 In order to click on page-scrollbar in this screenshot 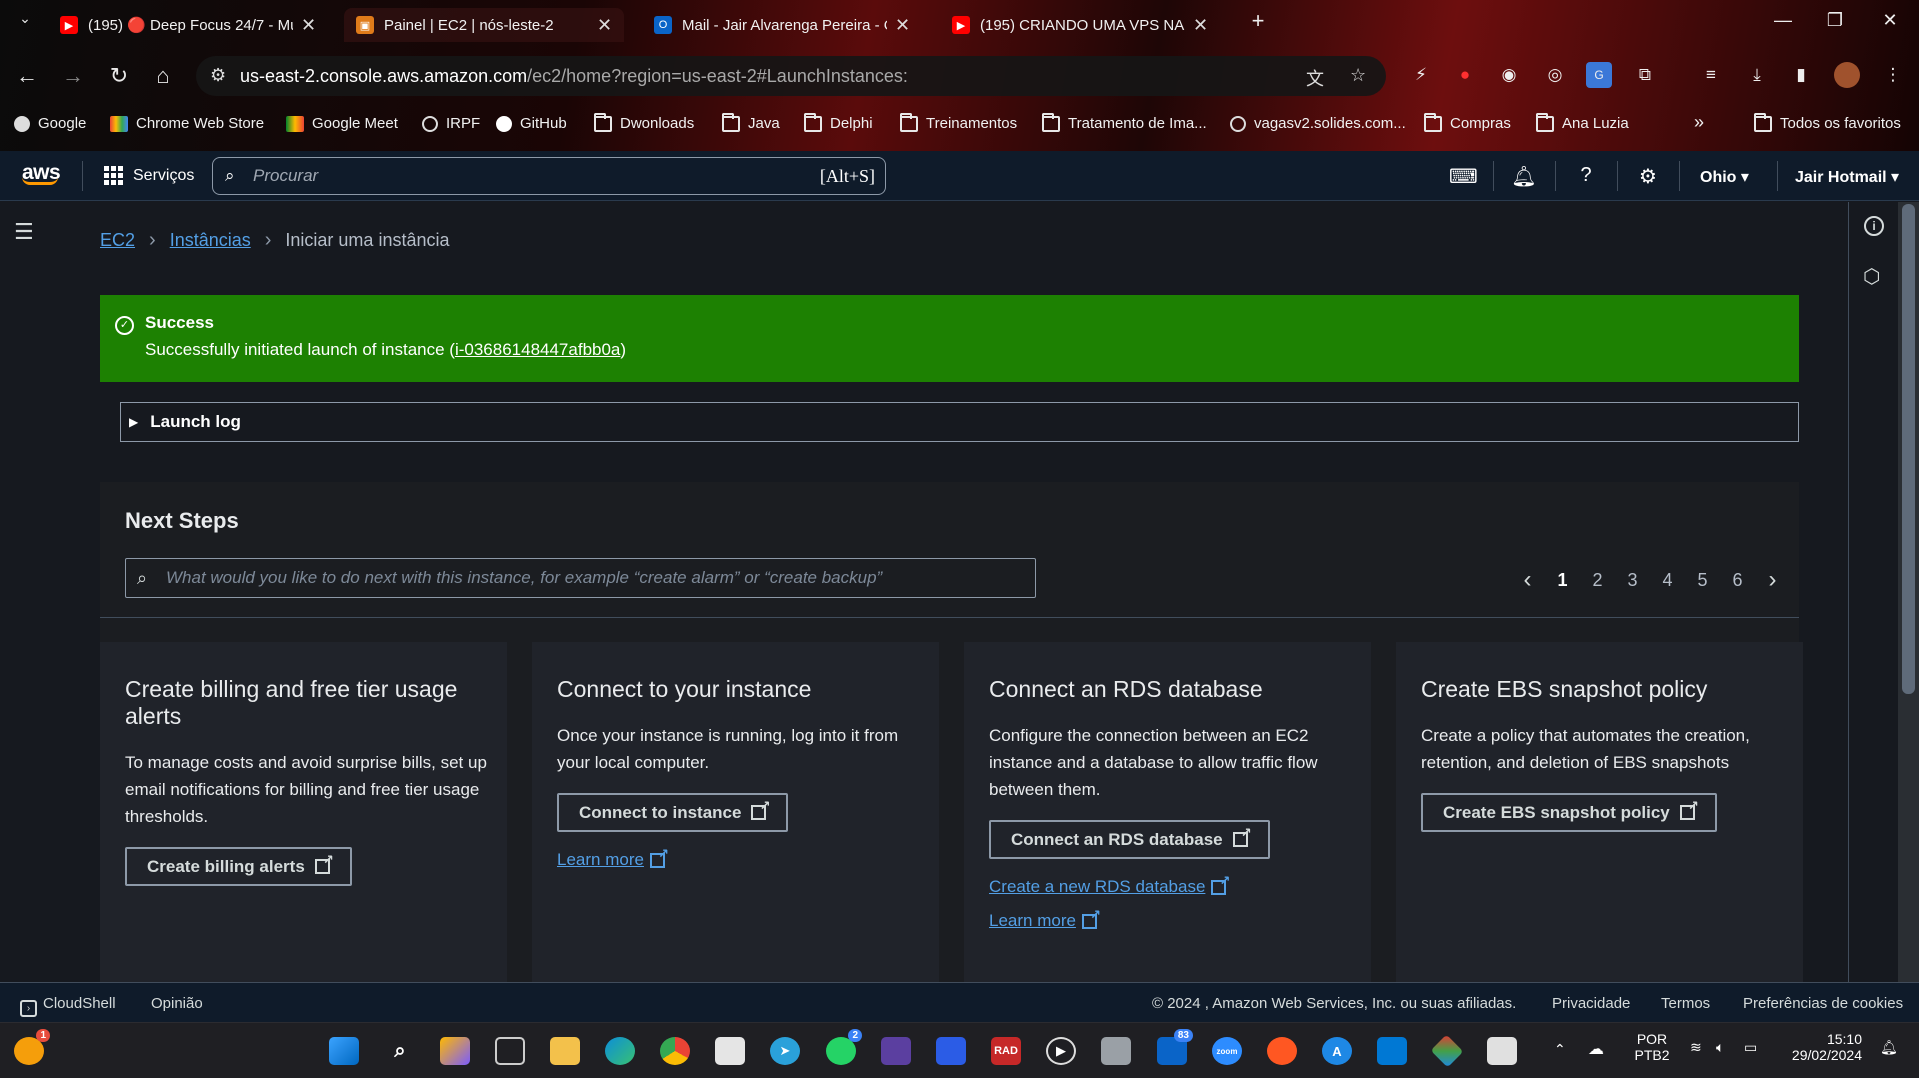, I will do `click(1908, 592)`.